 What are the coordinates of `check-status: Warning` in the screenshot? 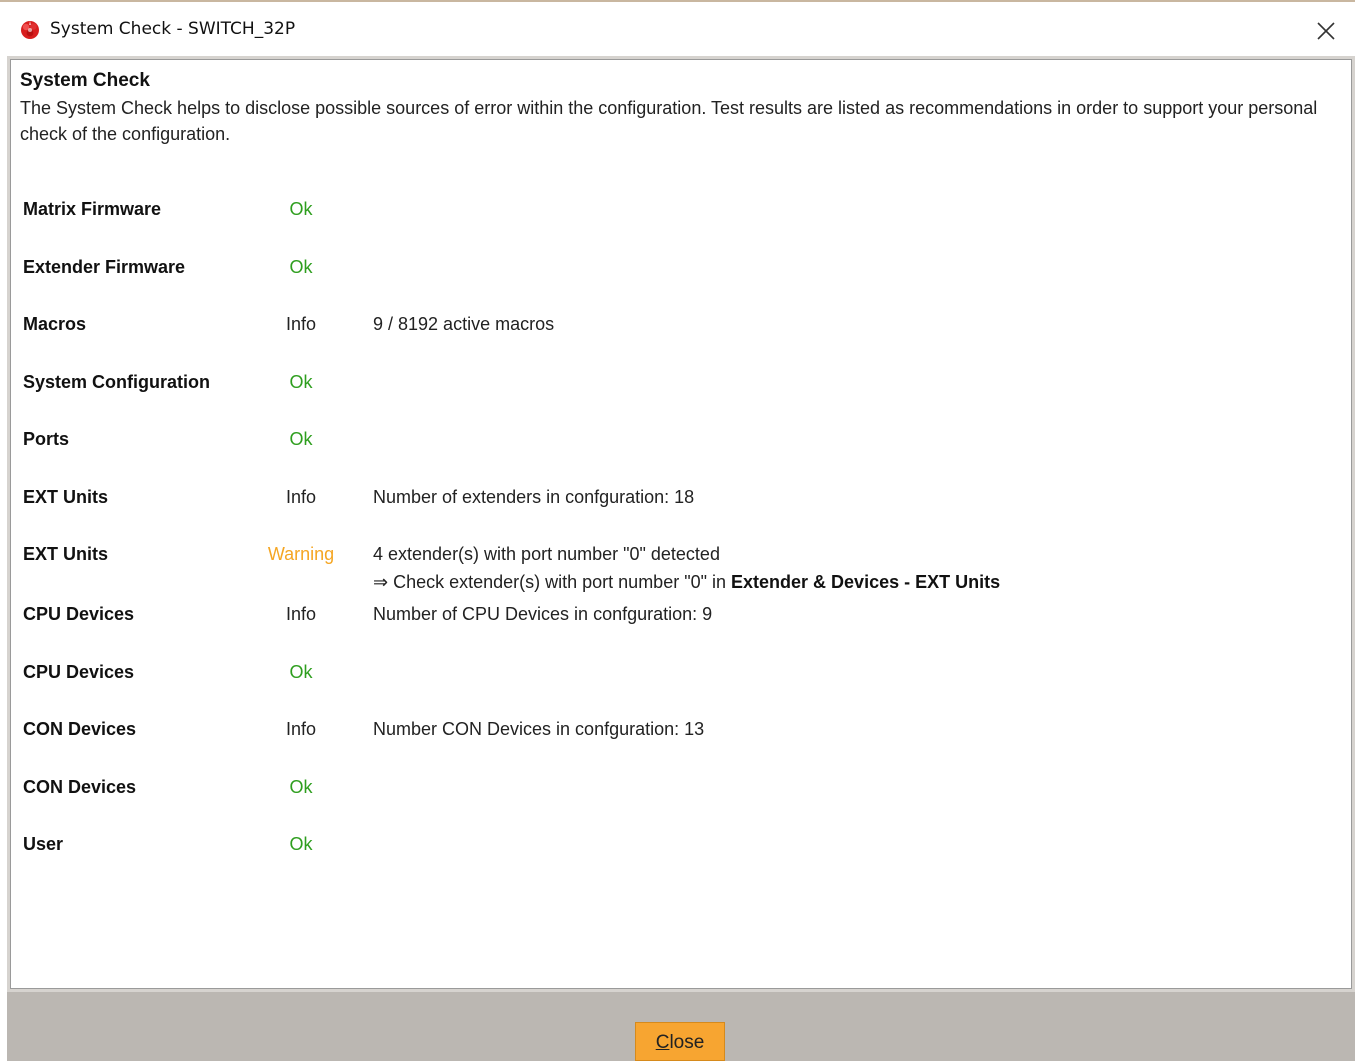 It's located at (301, 554).